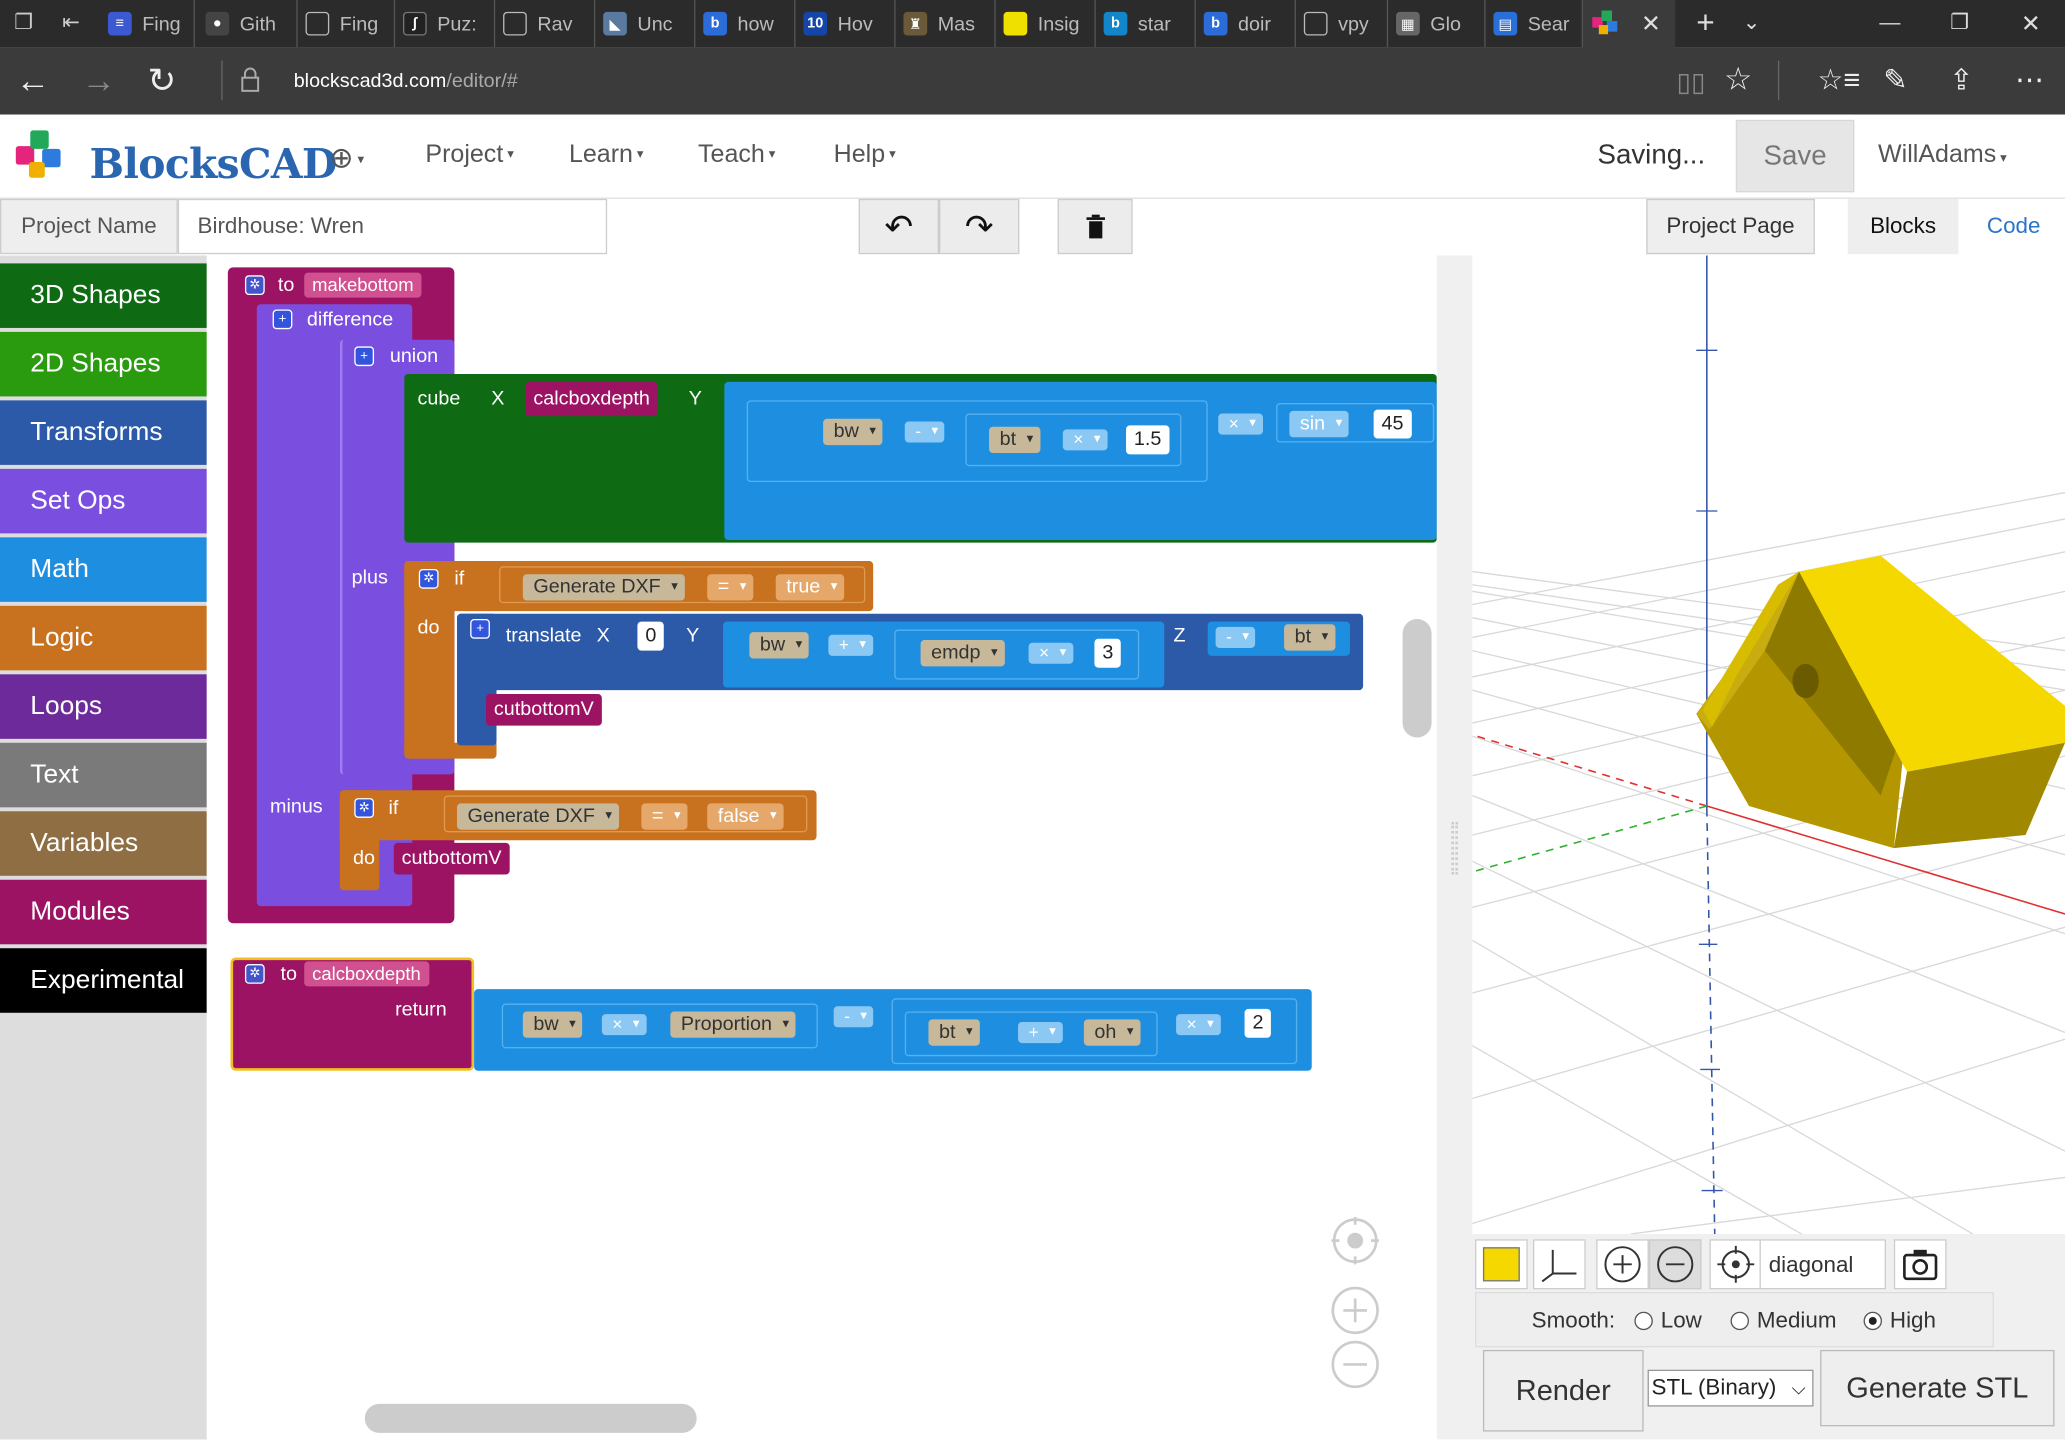 The image size is (2065, 1440). I want to click on project-name-input: Birdhouse: Wren, so click(392, 226).